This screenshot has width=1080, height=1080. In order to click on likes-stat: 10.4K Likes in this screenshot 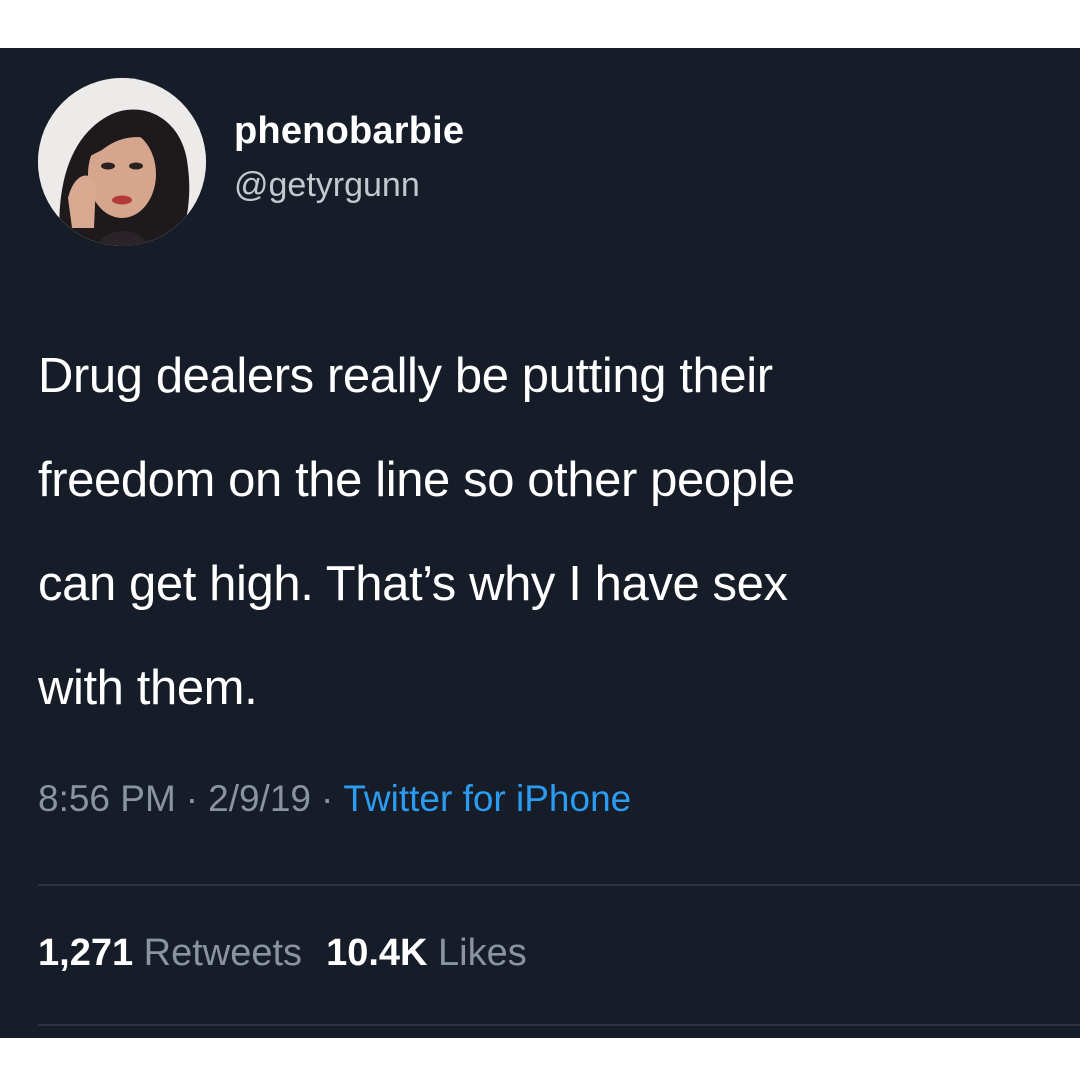, I will do `click(426, 953)`.